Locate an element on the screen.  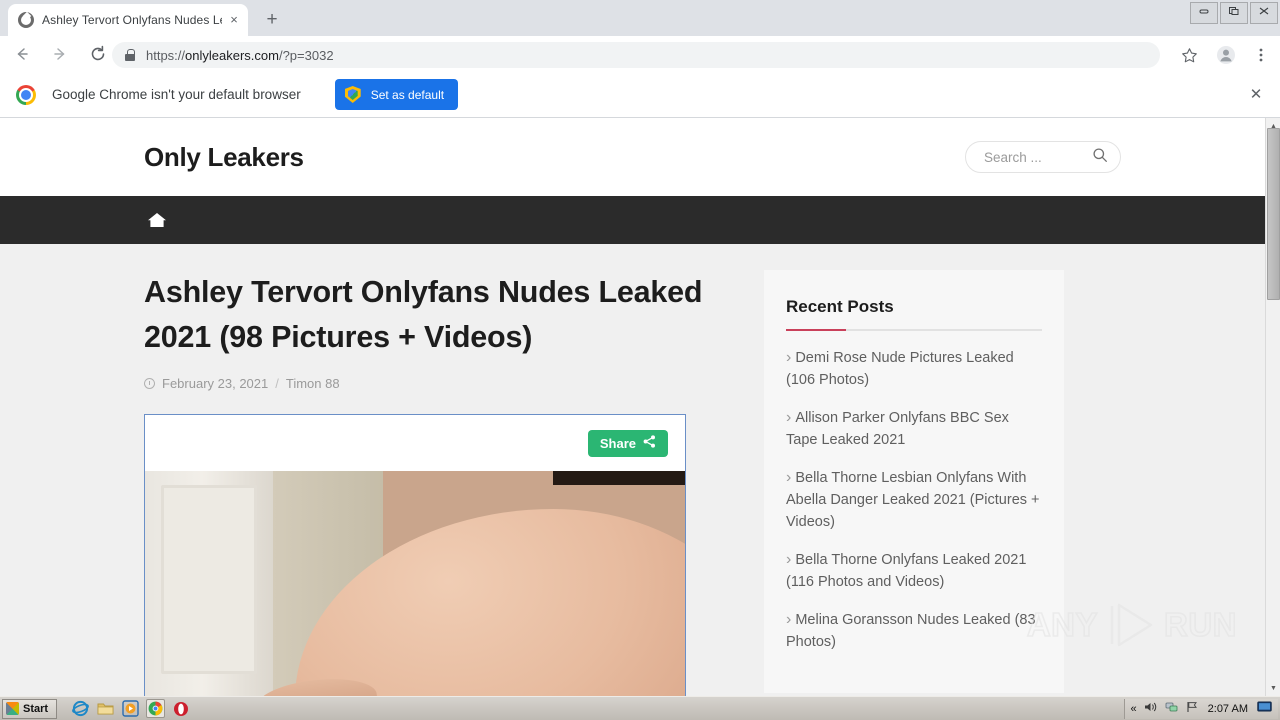
site-header: Only Leakers is located at coordinates (632, 157).